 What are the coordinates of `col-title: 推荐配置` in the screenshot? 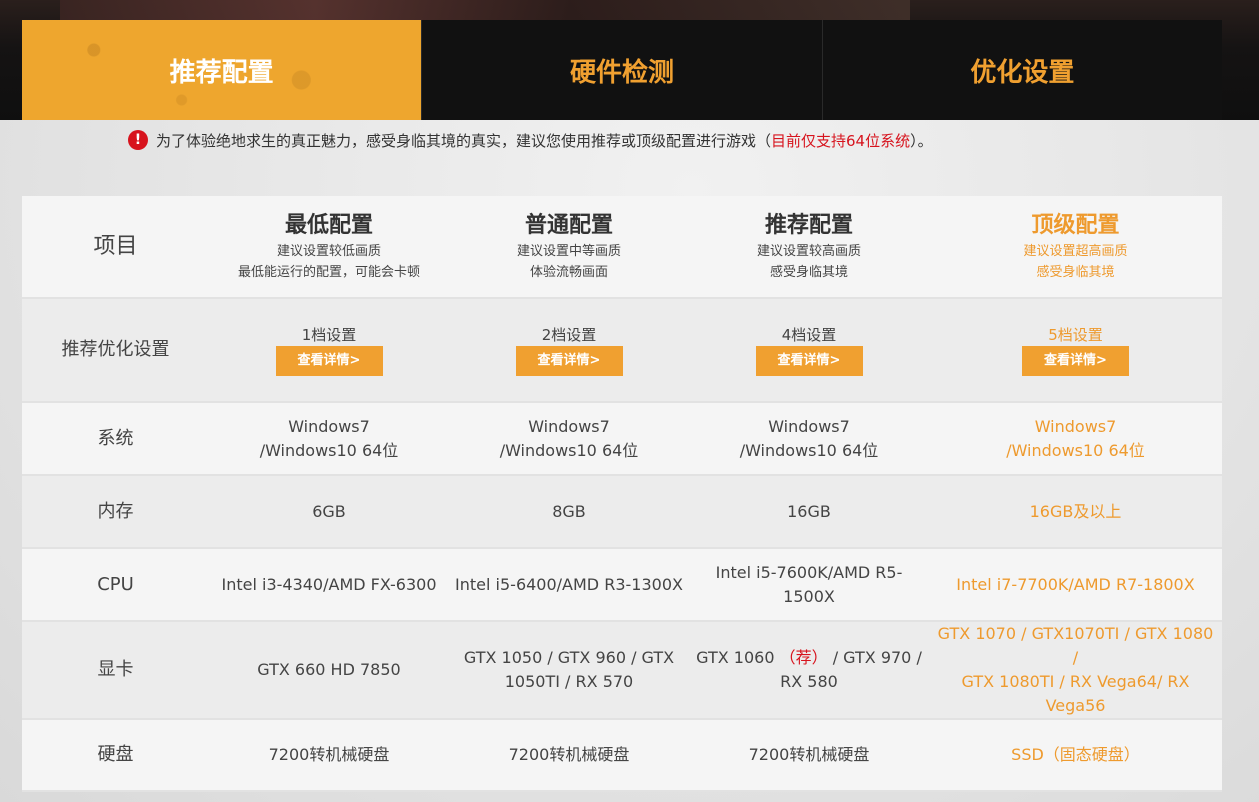 It's located at (808, 225).